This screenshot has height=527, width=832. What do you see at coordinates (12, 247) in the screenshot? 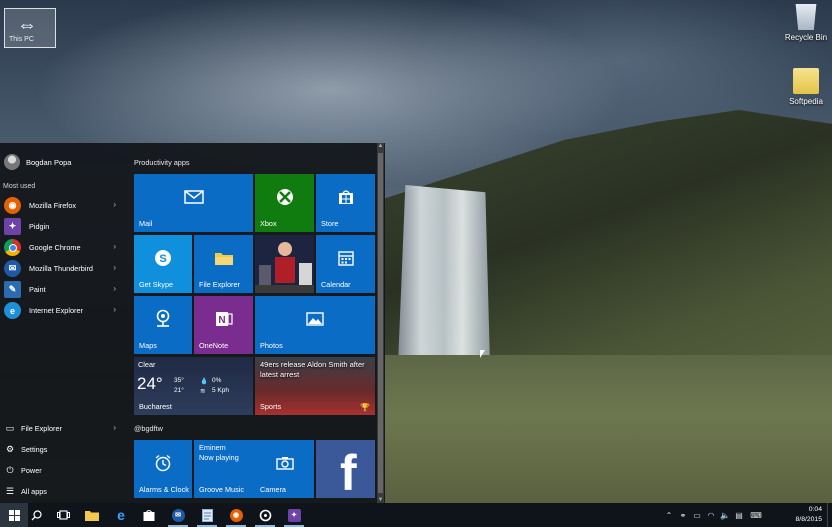
I see `chrome-icon` at bounding box center [12, 247].